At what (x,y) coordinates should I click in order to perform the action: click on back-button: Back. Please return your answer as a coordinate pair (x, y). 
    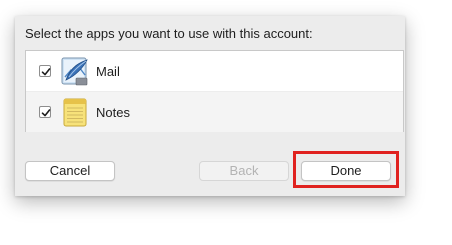
    Looking at the image, I should click on (244, 171).